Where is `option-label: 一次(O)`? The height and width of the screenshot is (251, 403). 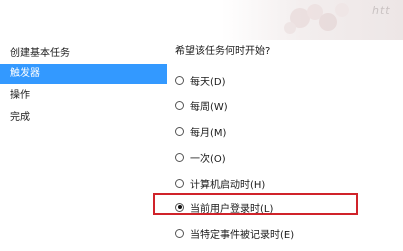
option-label: 一次(O) is located at coordinates (208, 159).